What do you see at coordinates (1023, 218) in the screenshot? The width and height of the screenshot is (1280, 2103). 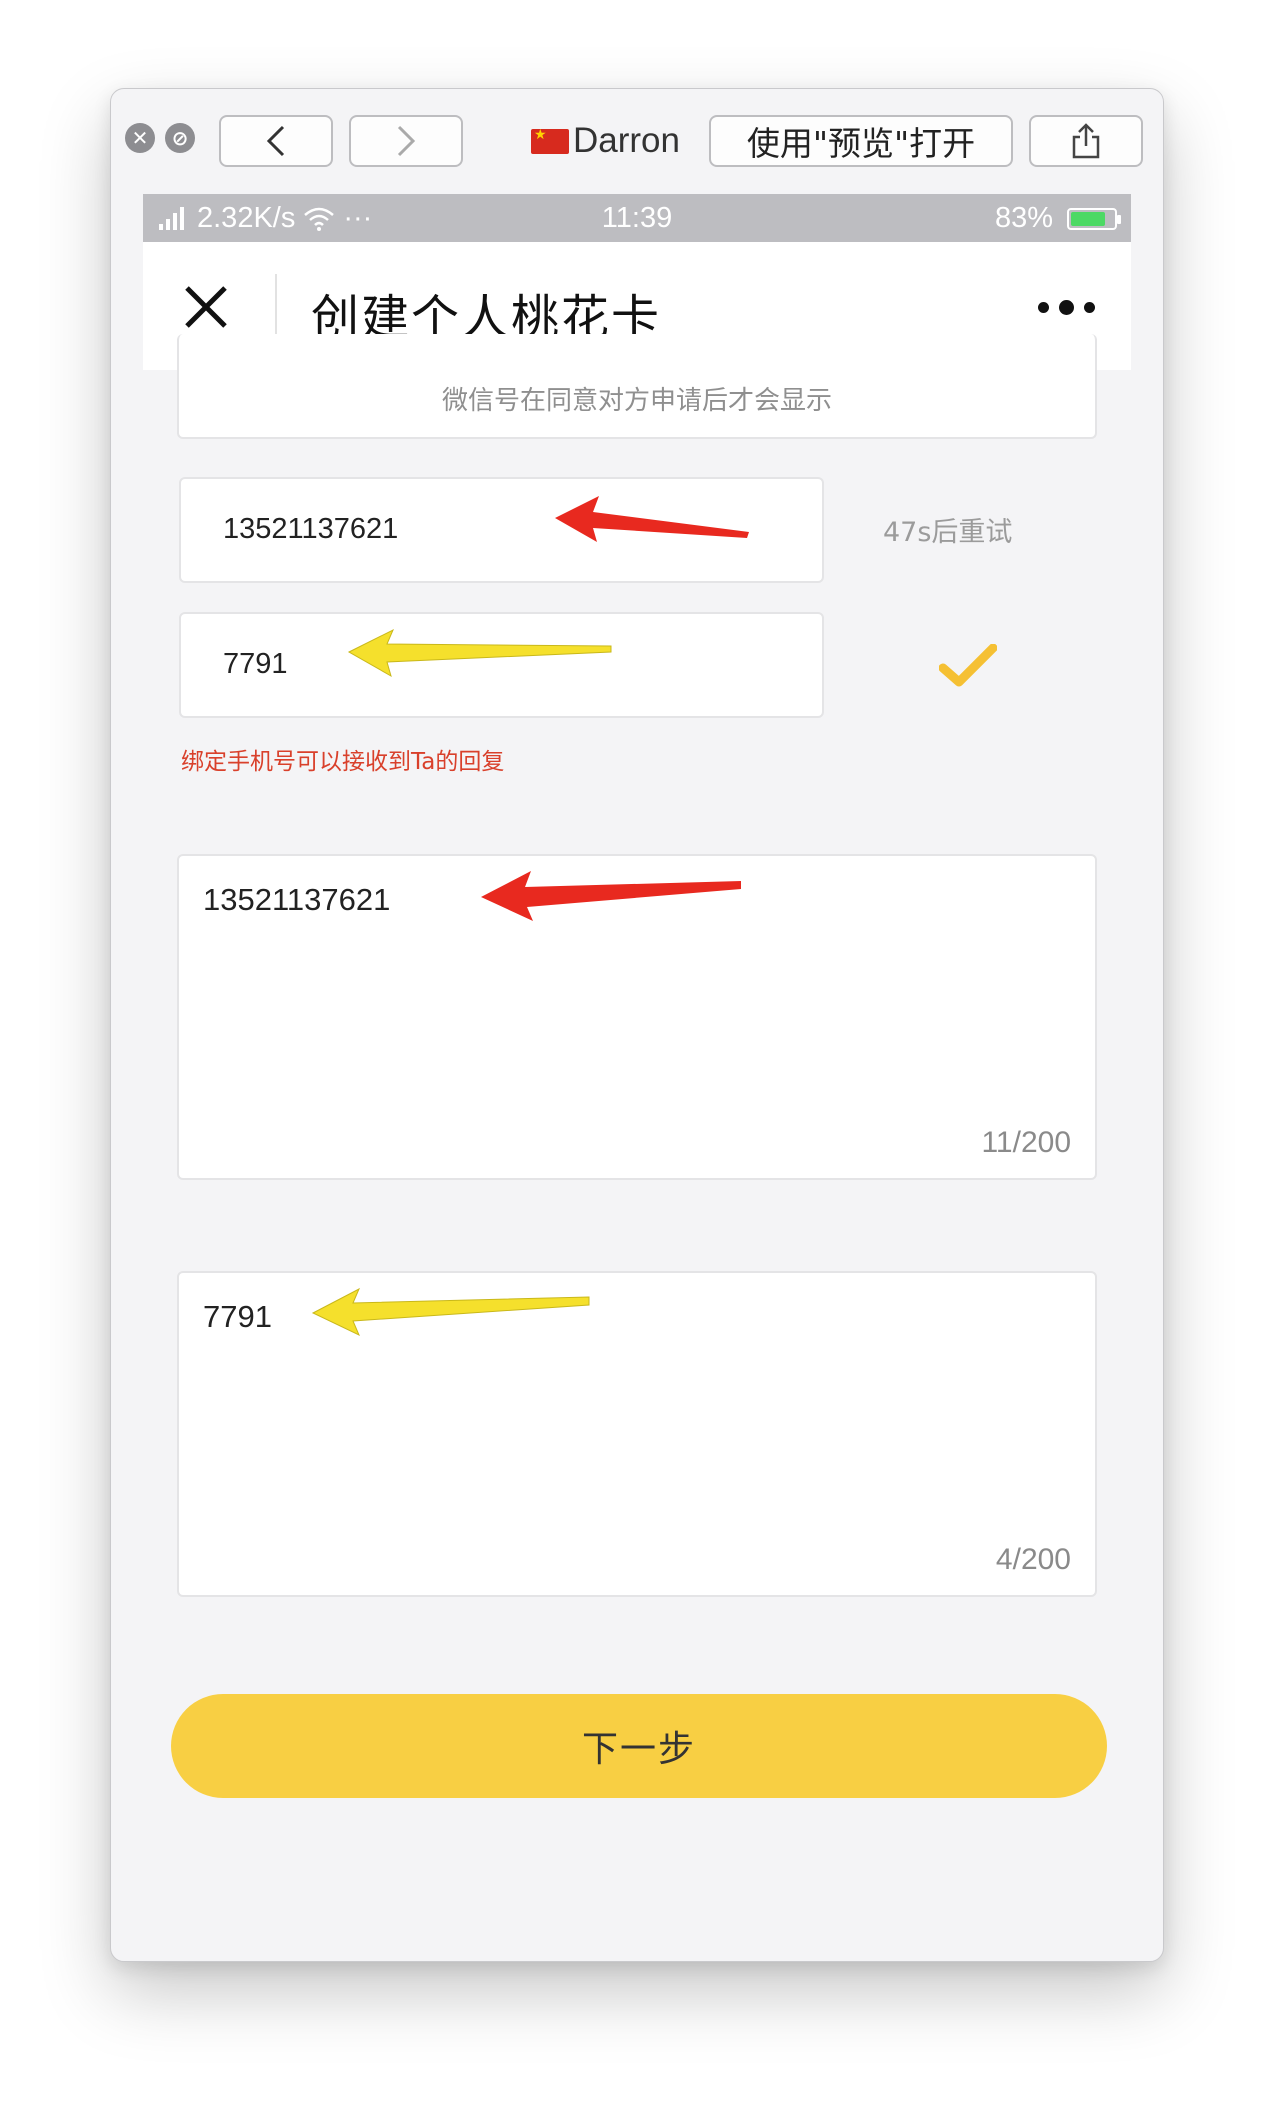 I see `battery-percent: 83%` at bounding box center [1023, 218].